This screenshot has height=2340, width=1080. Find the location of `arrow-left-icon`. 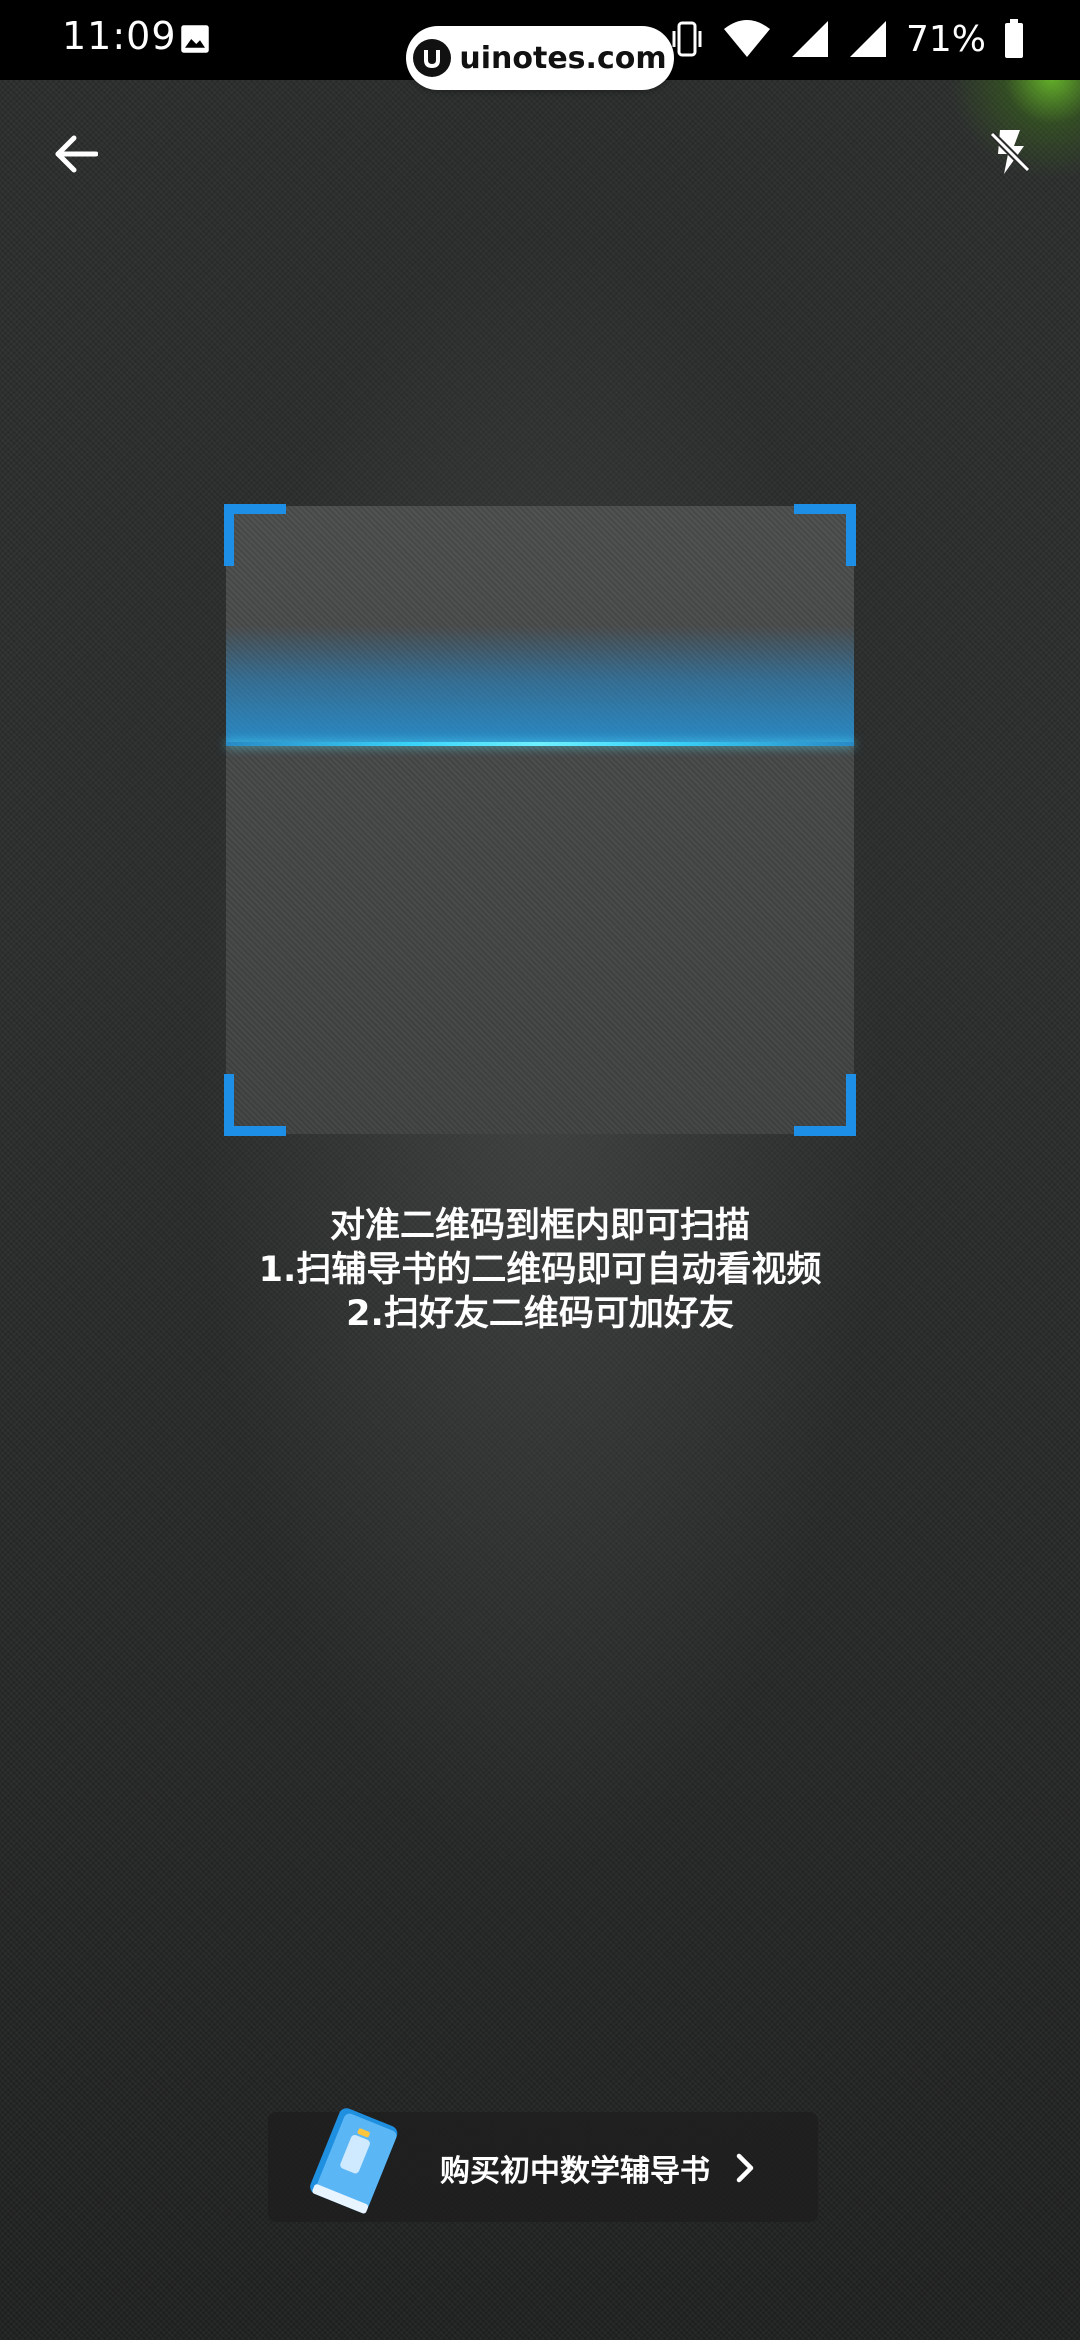

arrow-left-icon is located at coordinates (76, 154).